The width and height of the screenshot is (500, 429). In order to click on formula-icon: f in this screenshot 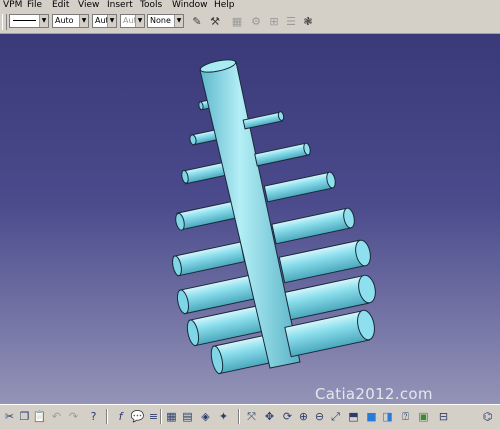, I will do `click(120, 416)`.